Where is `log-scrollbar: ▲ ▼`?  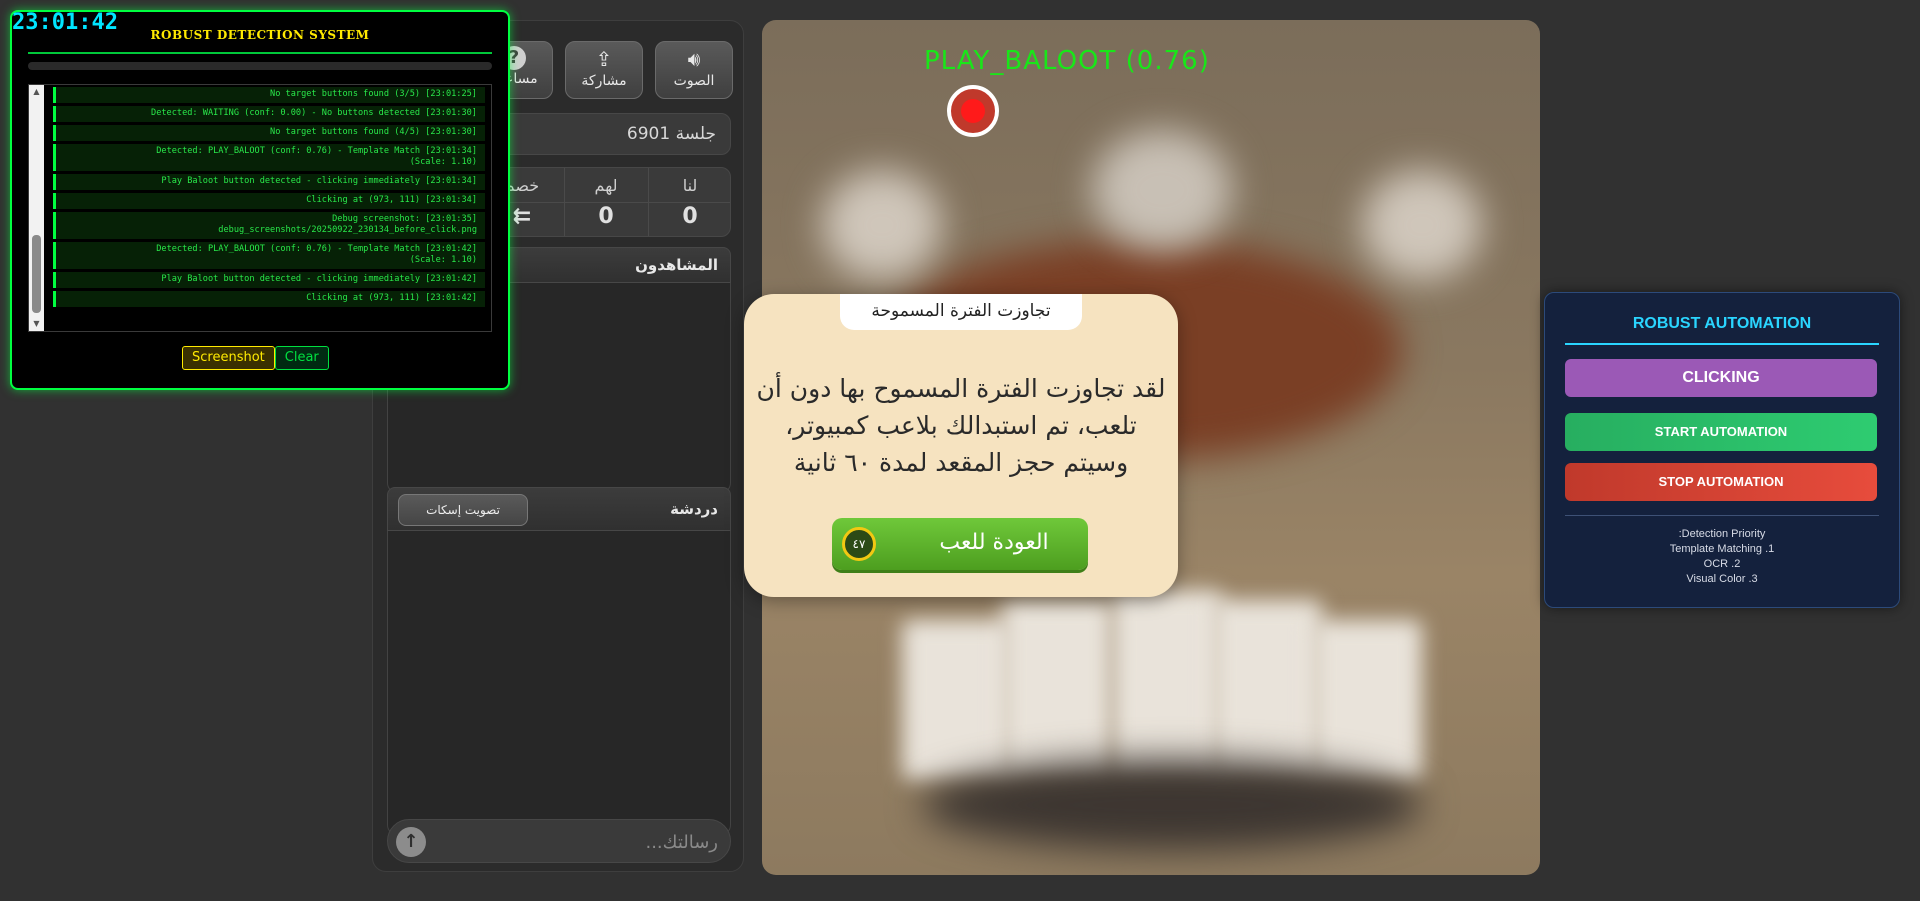
log-scrollbar: ▲ ▼ is located at coordinates (36, 208).